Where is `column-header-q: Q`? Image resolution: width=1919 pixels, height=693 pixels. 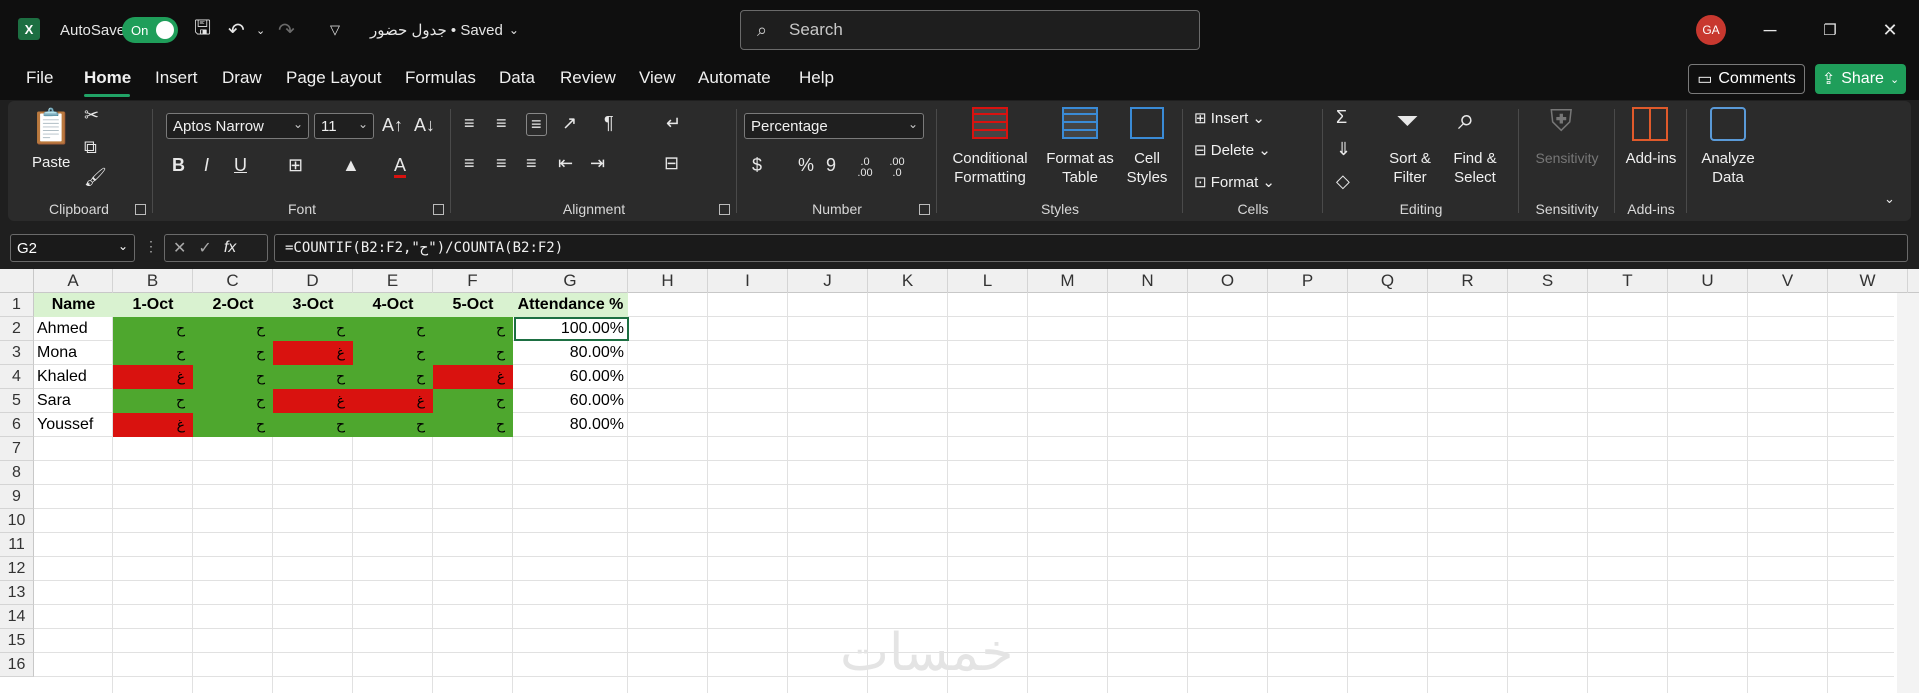 column-header-q: Q is located at coordinates (1388, 281).